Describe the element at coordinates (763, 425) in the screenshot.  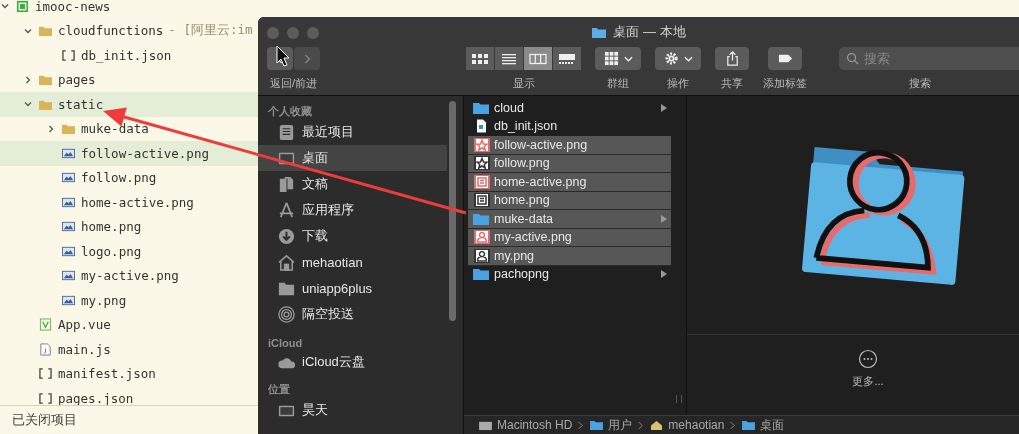
I see `path-item: 桌面` at that location.